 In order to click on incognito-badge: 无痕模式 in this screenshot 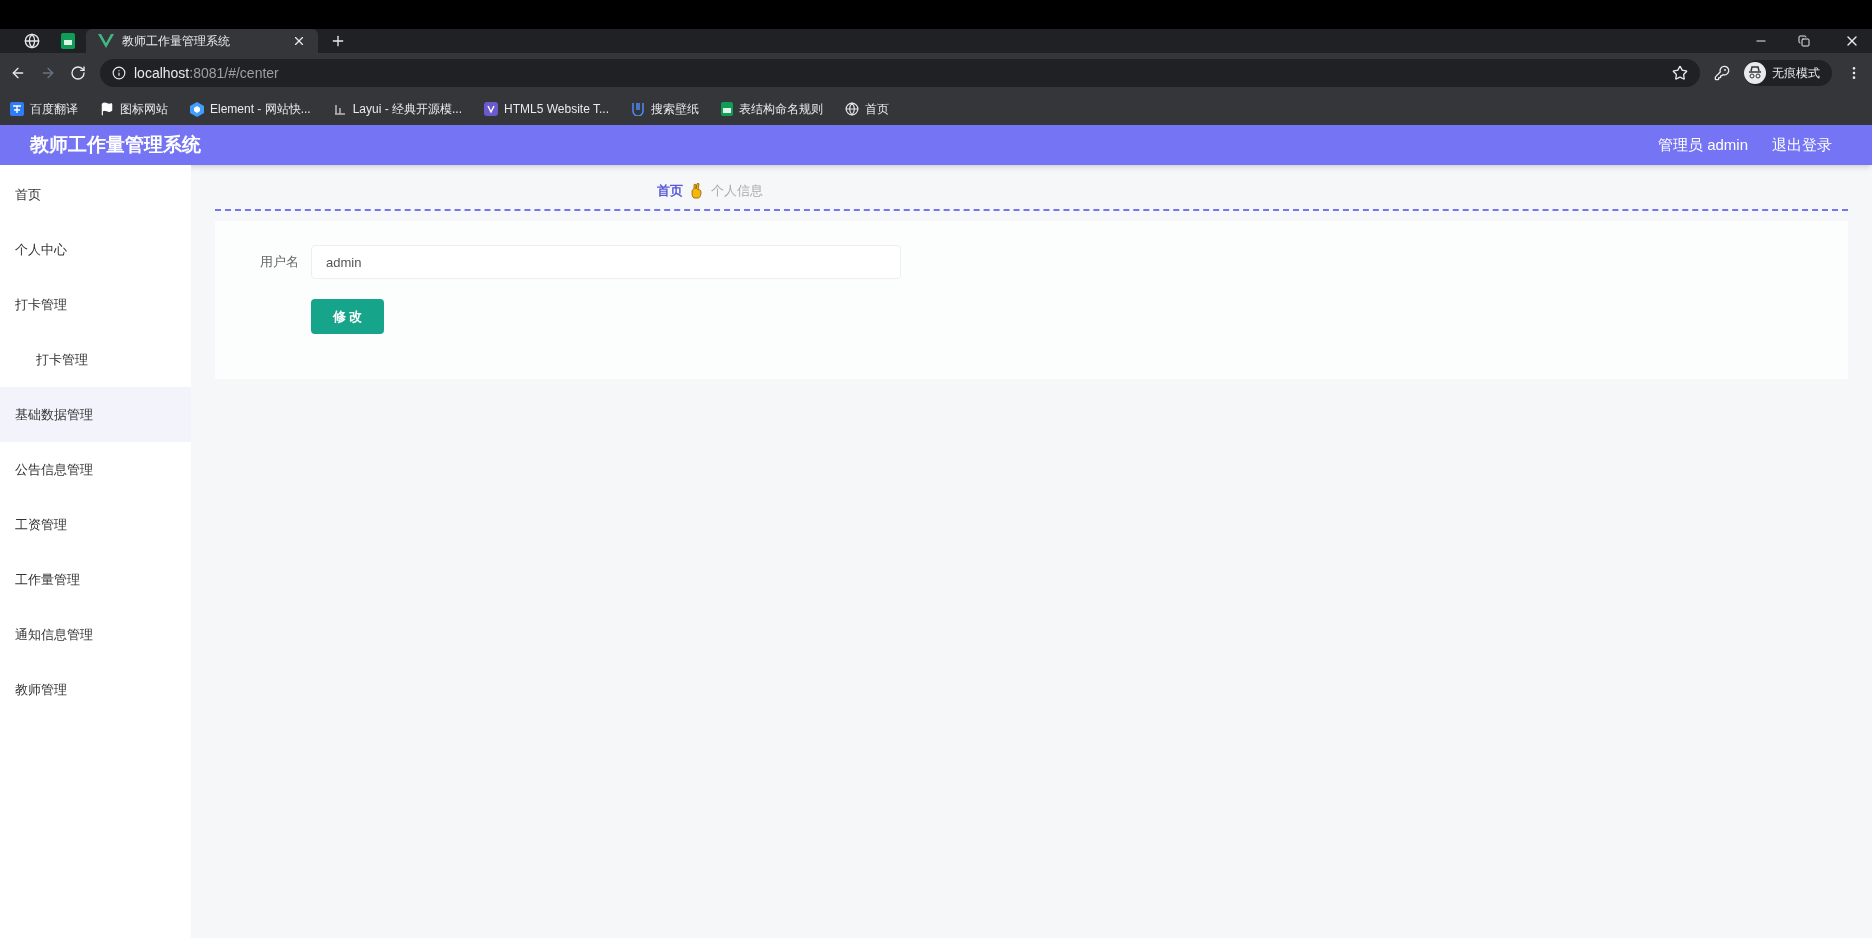, I will do `click(1788, 73)`.